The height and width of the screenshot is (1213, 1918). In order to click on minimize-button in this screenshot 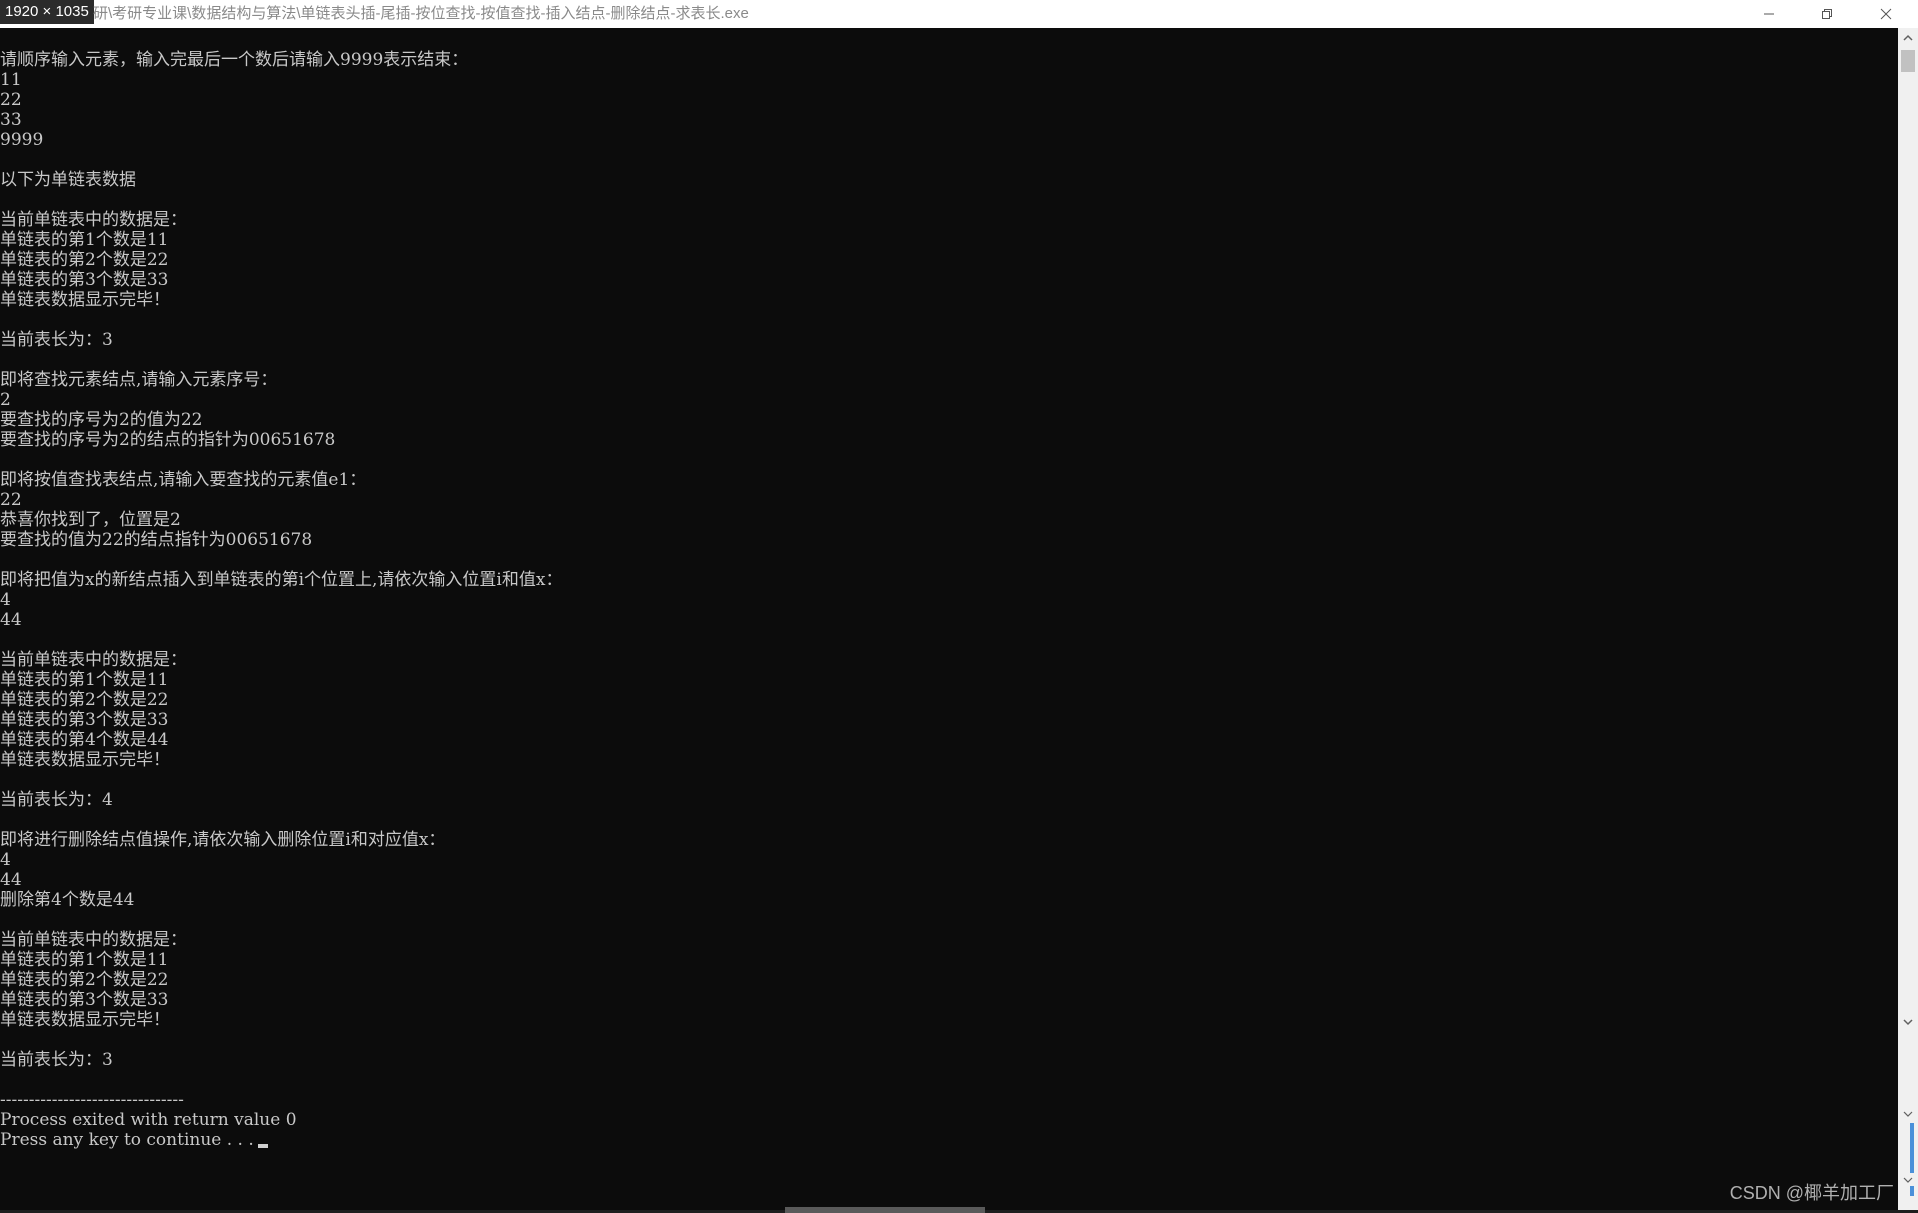, I will do `click(1769, 14)`.